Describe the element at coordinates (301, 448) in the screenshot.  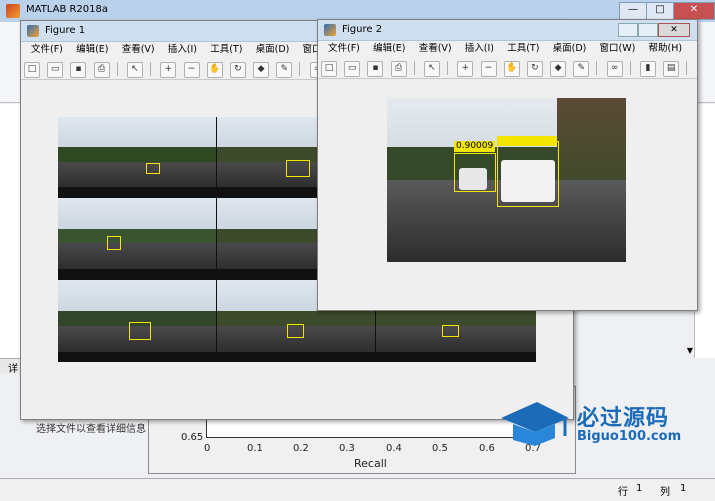
I see `x-tick-label: 0.2` at that location.